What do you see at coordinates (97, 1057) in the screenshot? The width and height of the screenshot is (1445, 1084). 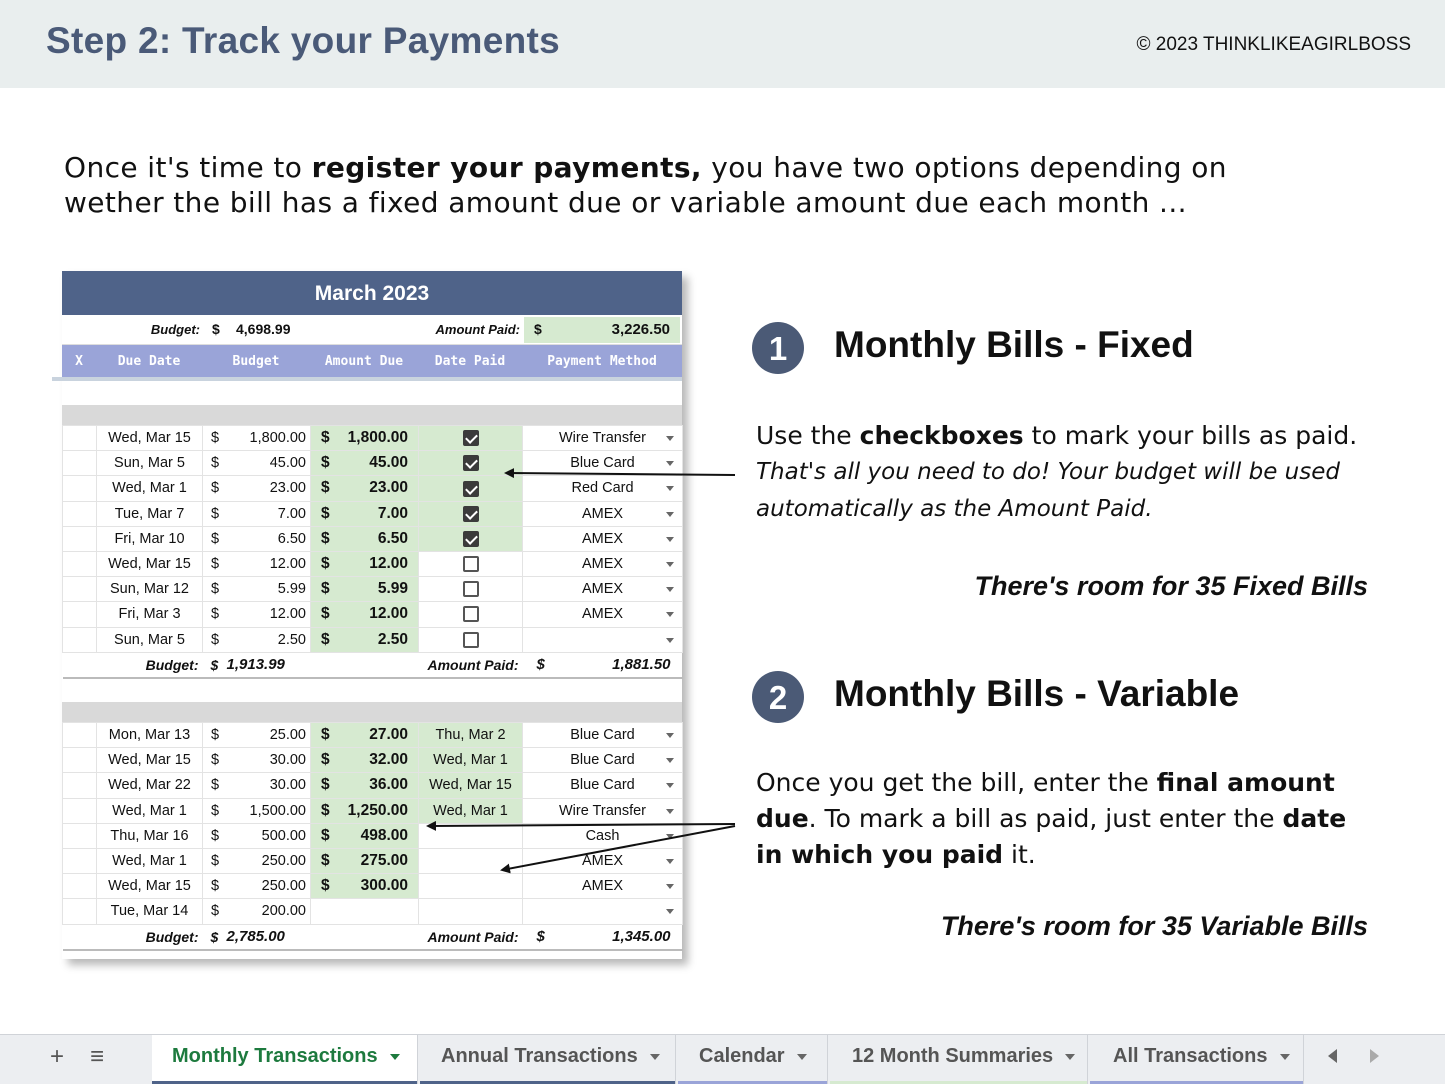 I see `all-sheets-menu-icon: ≡` at bounding box center [97, 1057].